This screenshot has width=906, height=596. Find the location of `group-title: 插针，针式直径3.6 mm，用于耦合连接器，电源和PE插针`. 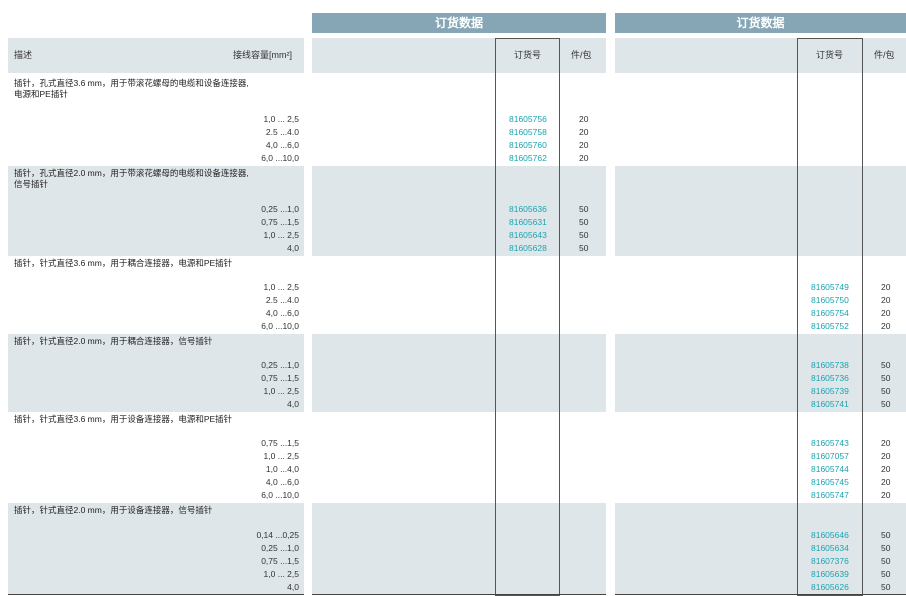

group-title: 插针，针式直径3.6 mm，用于耦合连接器，电源和PE插针 is located at coordinates (123, 263).